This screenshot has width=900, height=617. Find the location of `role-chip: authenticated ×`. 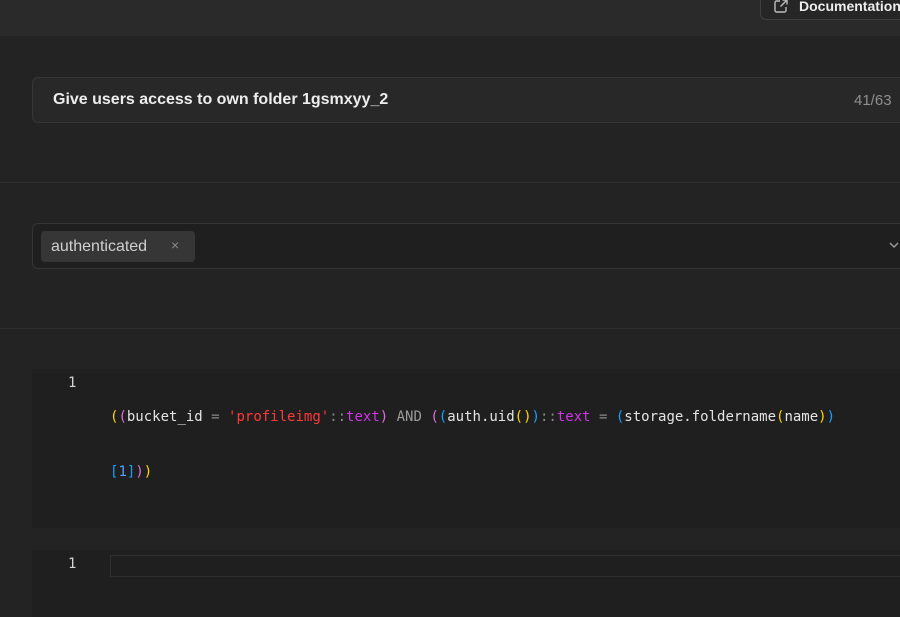

role-chip: authenticated × is located at coordinates (118, 246).